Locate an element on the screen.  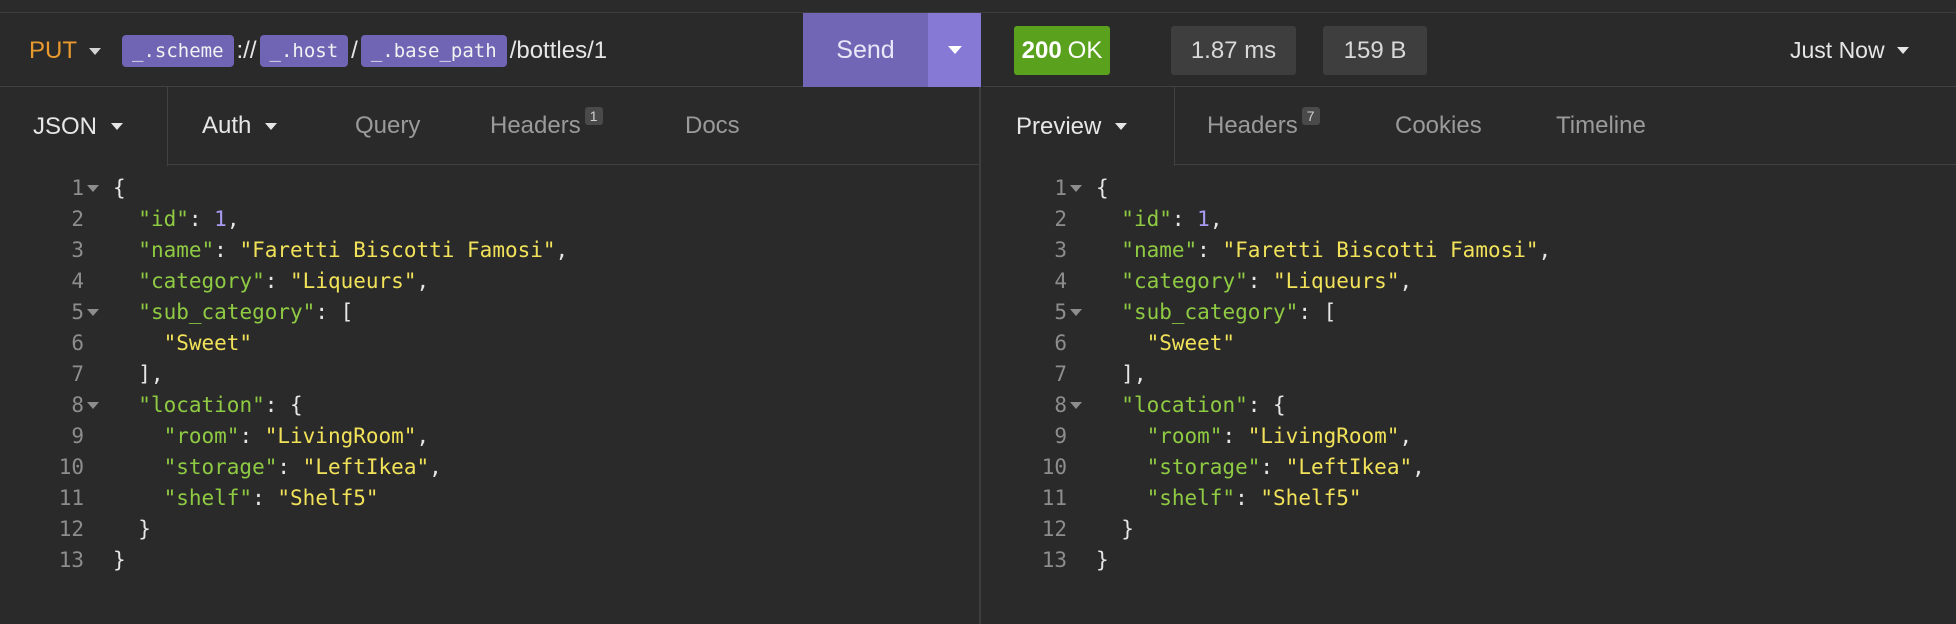
send-button: Send is located at coordinates (865, 50).